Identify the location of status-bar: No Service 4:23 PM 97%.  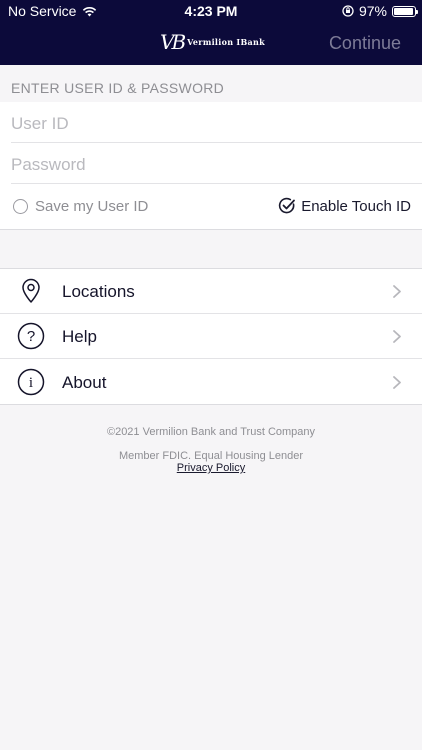
(211, 11).